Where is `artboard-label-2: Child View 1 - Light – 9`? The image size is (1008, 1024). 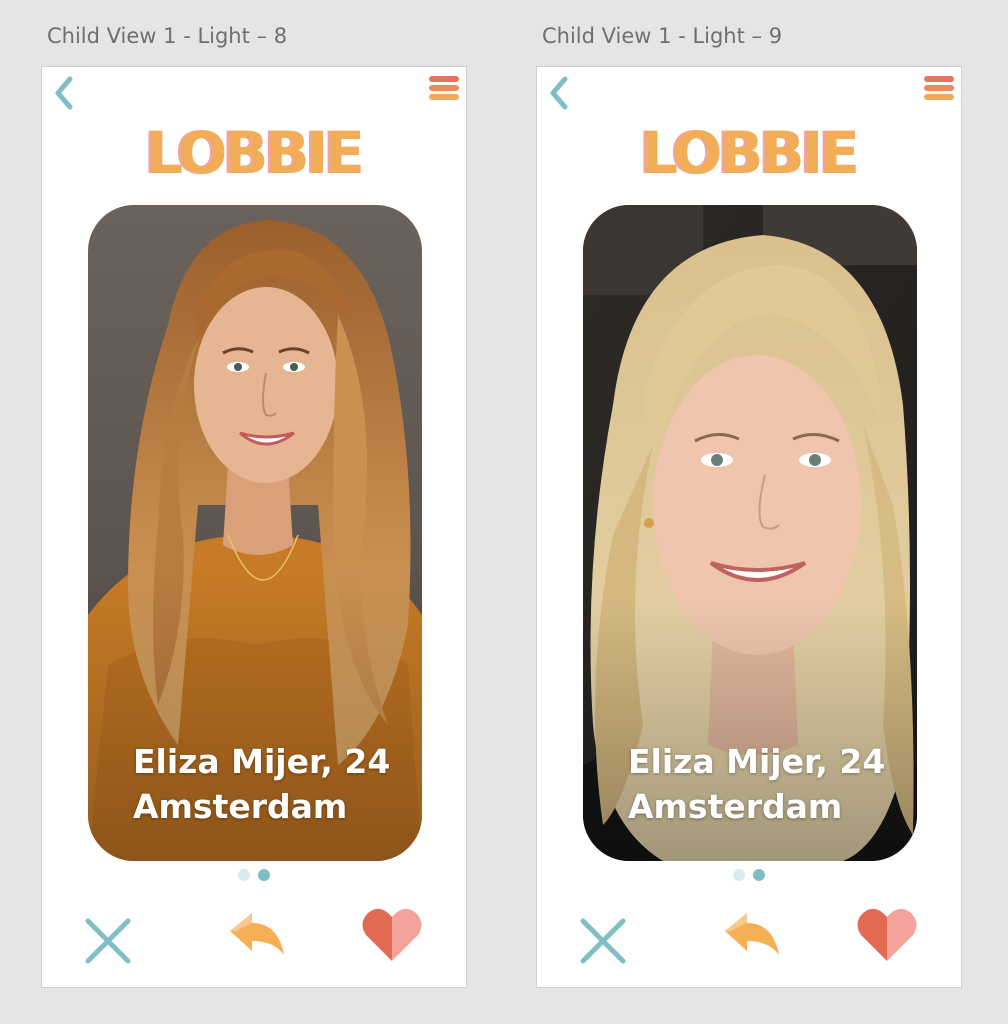 artboard-label-2: Child View 1 - Light – 9 is located at coordinates (662, 36).